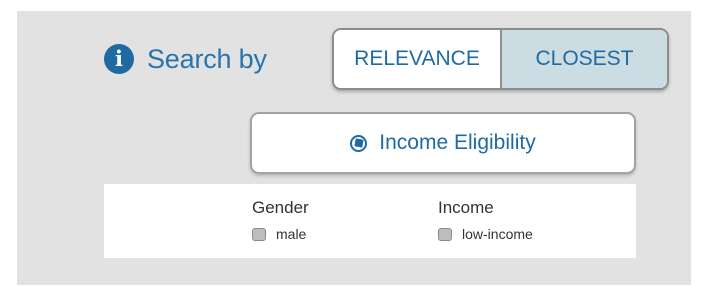  I want to click on info-icon: i, so click(119, 59).